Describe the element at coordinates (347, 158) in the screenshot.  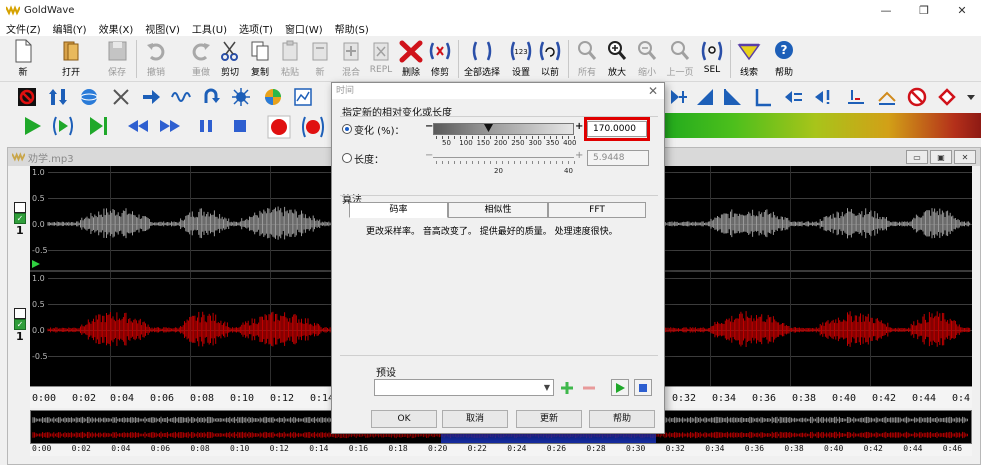
I see `length-radio` at that location.